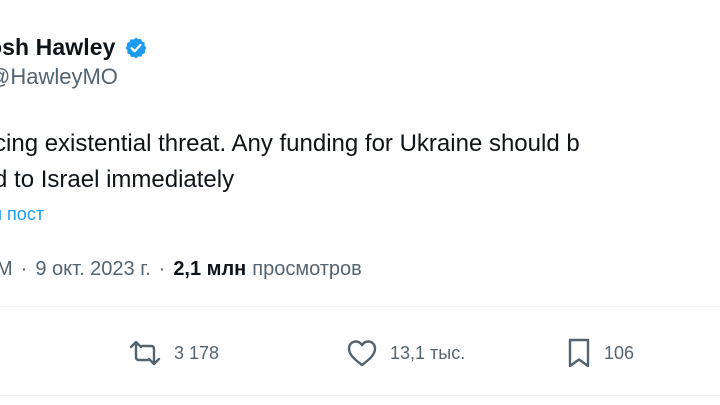 Image resolution: width=720 pixels, height=405 pixels. I want to click on bookmark-icon, so click(579, 353).